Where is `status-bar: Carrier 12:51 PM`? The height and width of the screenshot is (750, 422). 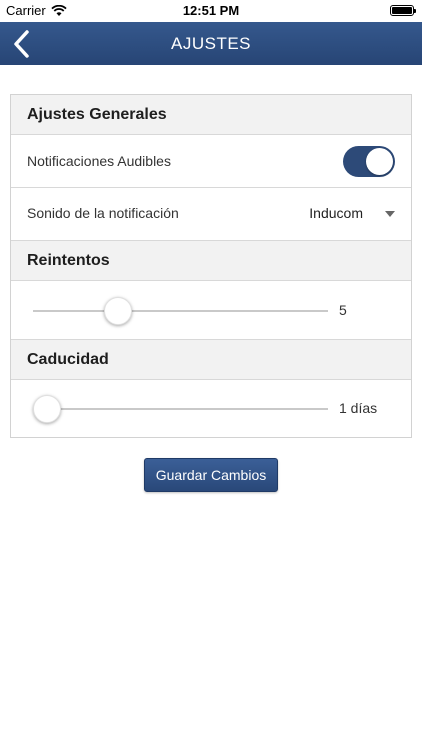 status-bar: Carrier 12:51 PM is located at coordinates (211, 11).